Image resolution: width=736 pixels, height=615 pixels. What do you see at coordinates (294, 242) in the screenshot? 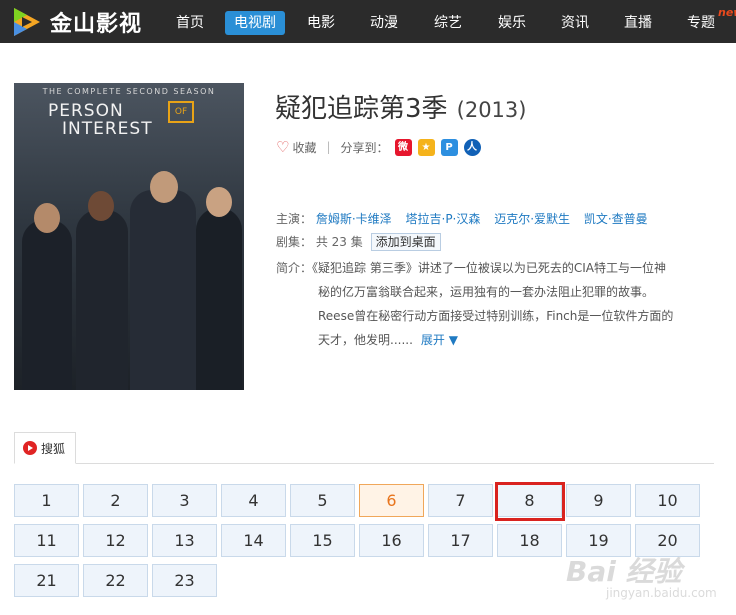
I see `episodes-label: 剧集：` at bounding box center [294, 242].